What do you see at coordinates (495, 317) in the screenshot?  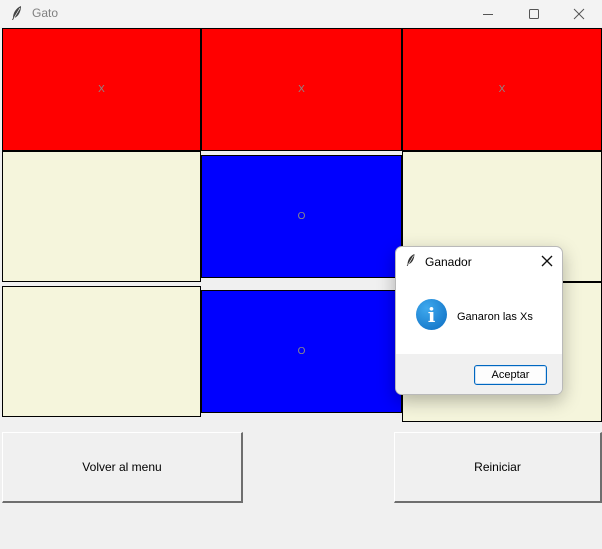 I see `dialog-message: Ganaron las Xs` at bounding box center [495, 317].